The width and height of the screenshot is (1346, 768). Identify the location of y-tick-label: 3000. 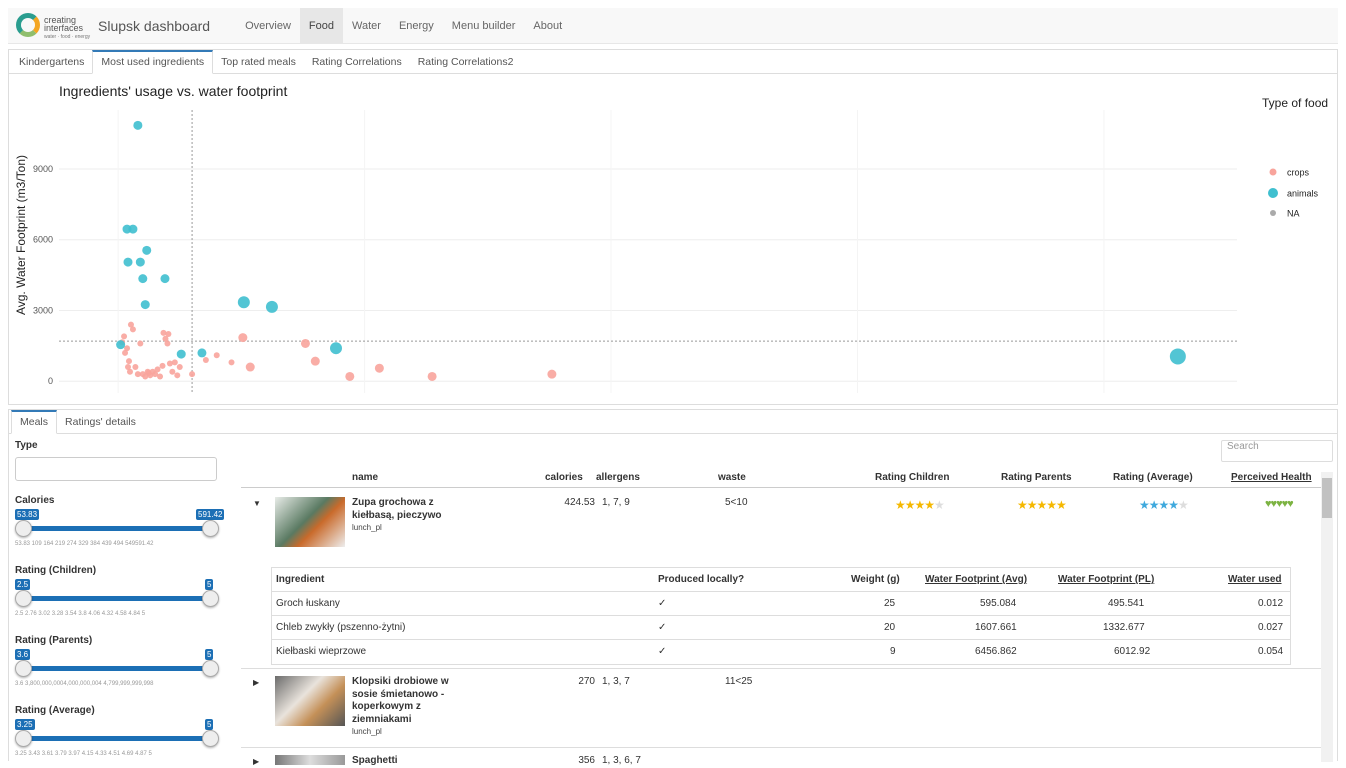
(43, 310).